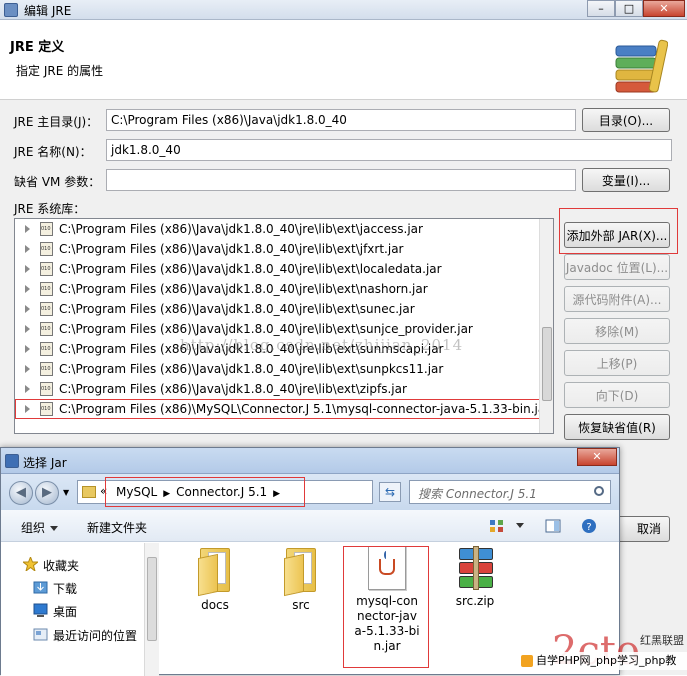  I want to click on back-arrow-icon: ◀, so click(21, 493).